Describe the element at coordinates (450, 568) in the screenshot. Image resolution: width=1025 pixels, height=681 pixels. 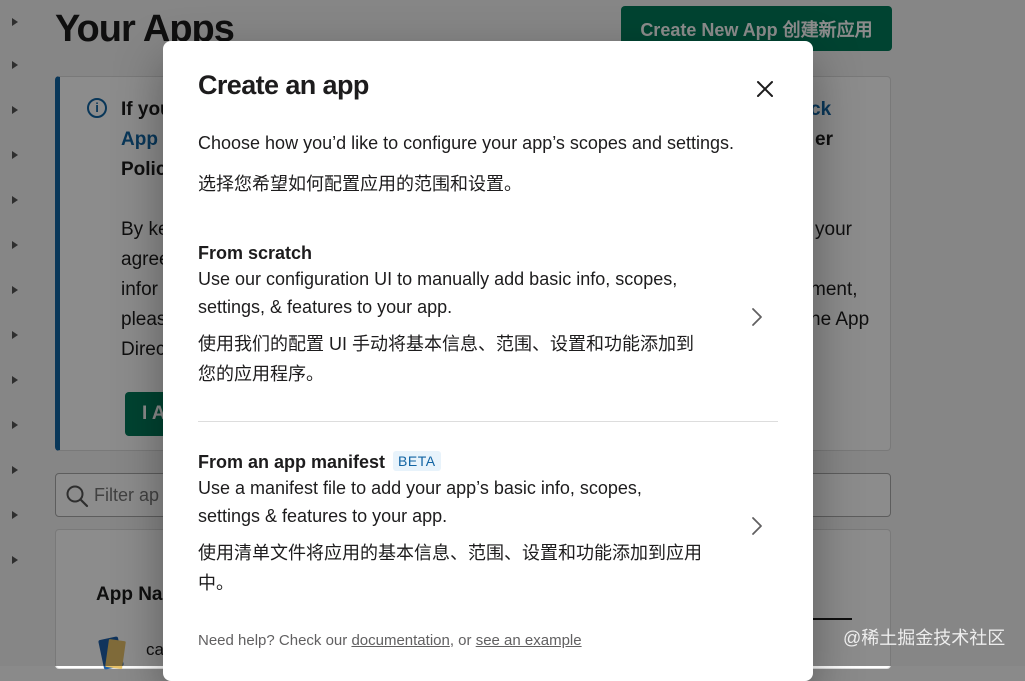
I see `option-description-zh: 使用清单文件将应用的基本信息、范围、设置和功能添加到应用中。` at that location.